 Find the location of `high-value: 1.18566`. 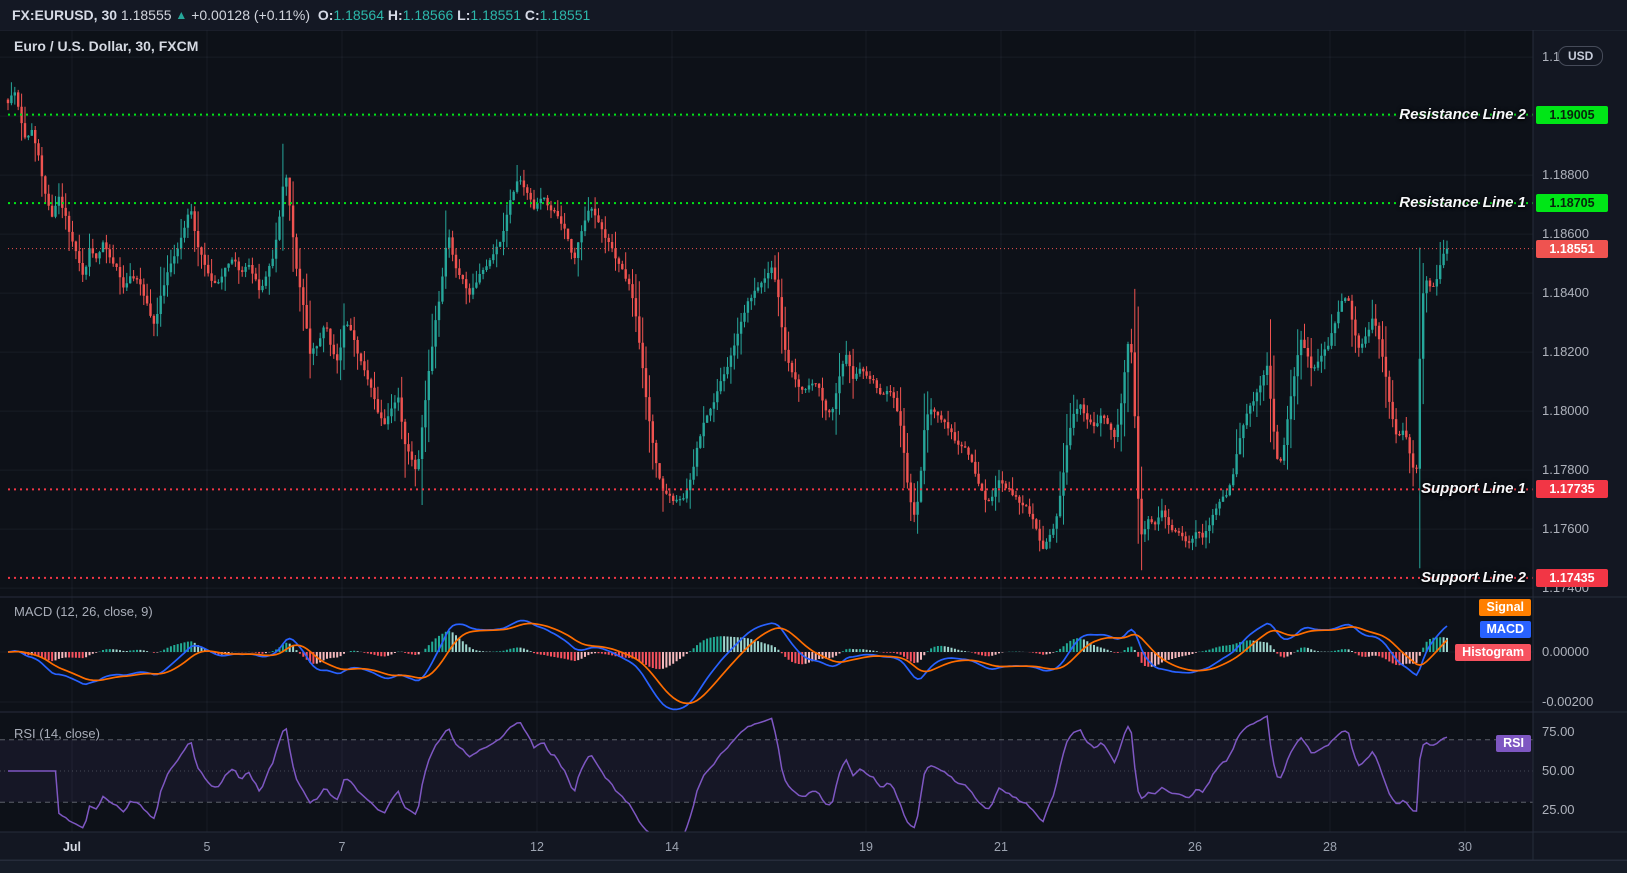

high-value: 1.18566 is located at coordinates (428, 15).